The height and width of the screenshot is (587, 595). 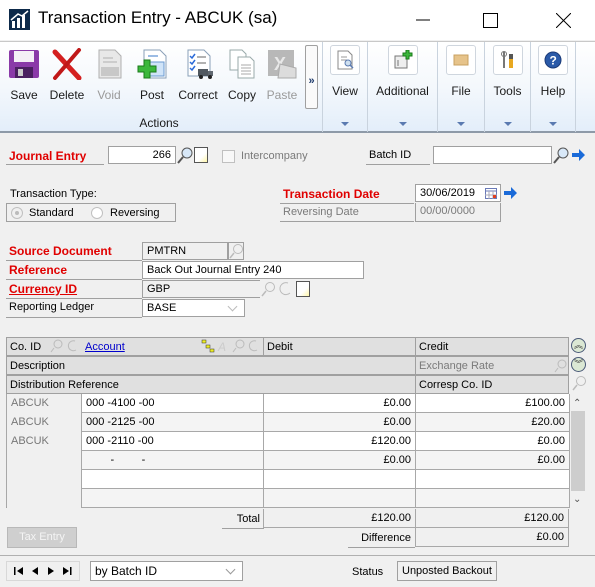 What do you see at coordinates (166, 571) in the screenshot?
I see `sort-by-select: by Batch ID` at bounding box center [166, 571].